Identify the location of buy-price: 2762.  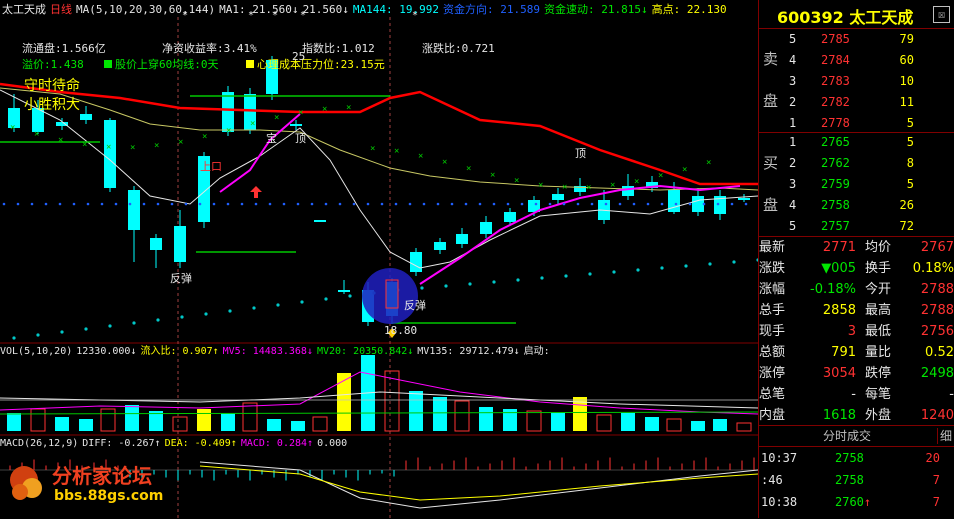
(835, 163).